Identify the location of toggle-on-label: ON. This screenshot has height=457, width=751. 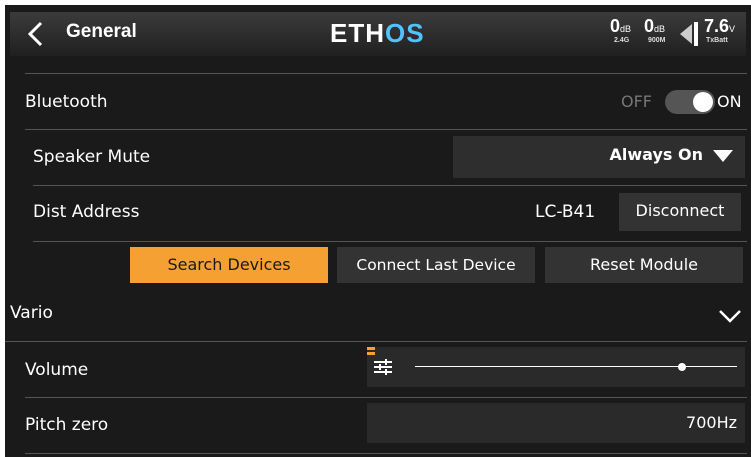
(729, 101).